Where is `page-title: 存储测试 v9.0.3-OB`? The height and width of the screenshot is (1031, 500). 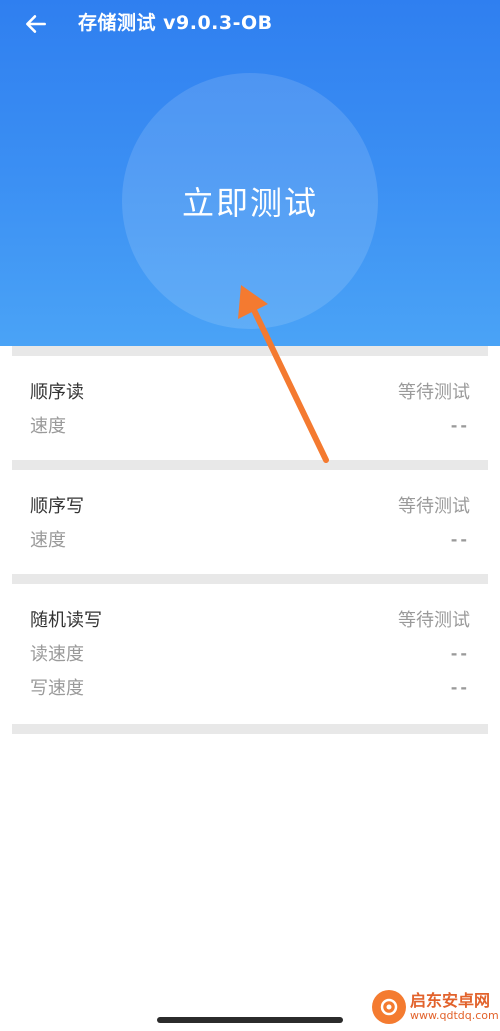 page-title: 存储测试 v9.0.3-OB is located at coordinates (175, 23).